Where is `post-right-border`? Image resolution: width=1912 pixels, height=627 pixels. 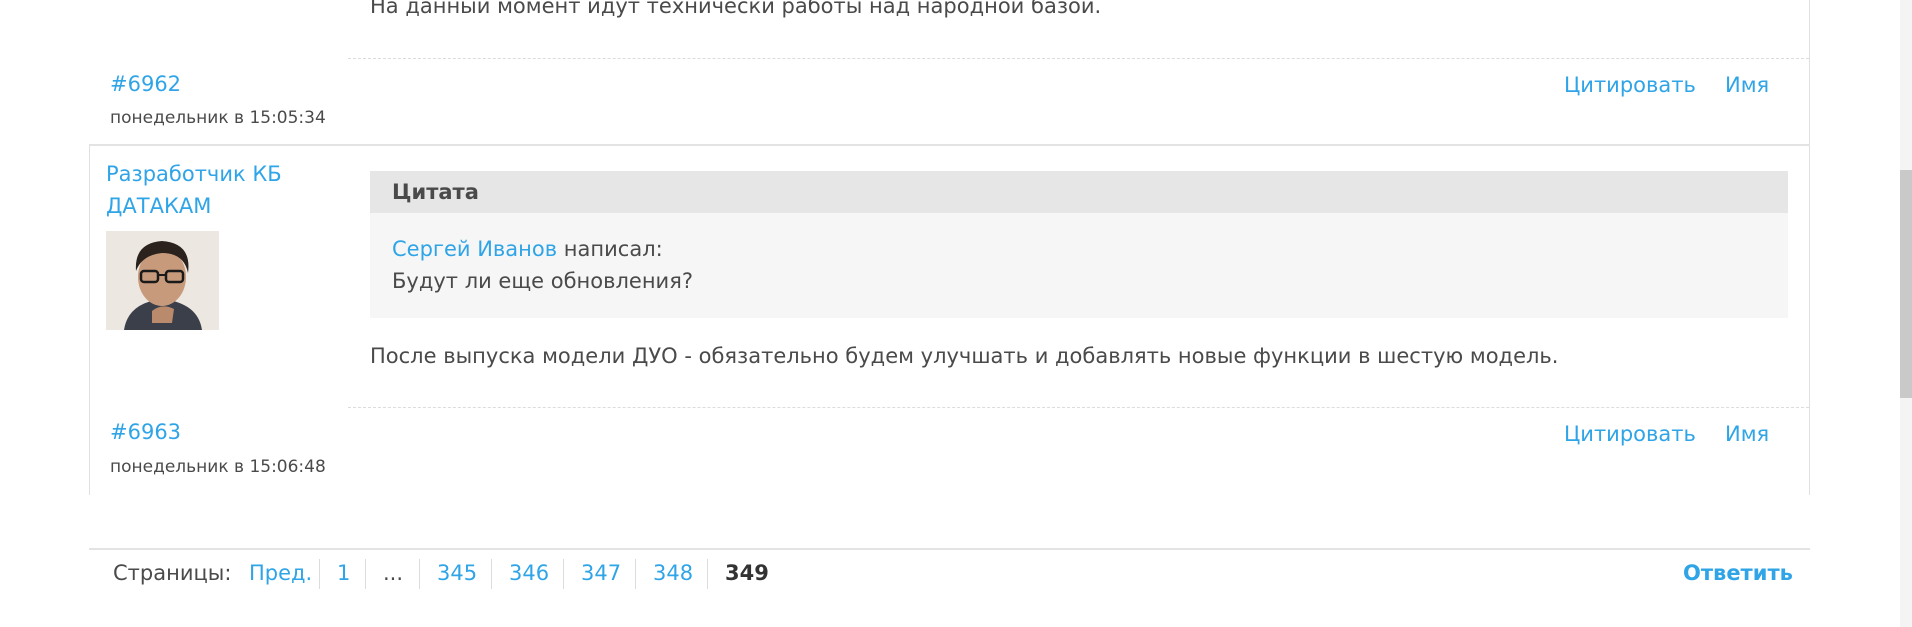
post-right-border is located at coordinates (1809, 247).